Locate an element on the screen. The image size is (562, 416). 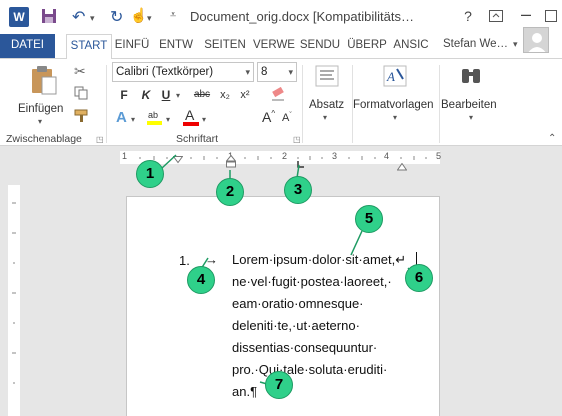
callout-6: 6 is located at coordinates (419, 278).